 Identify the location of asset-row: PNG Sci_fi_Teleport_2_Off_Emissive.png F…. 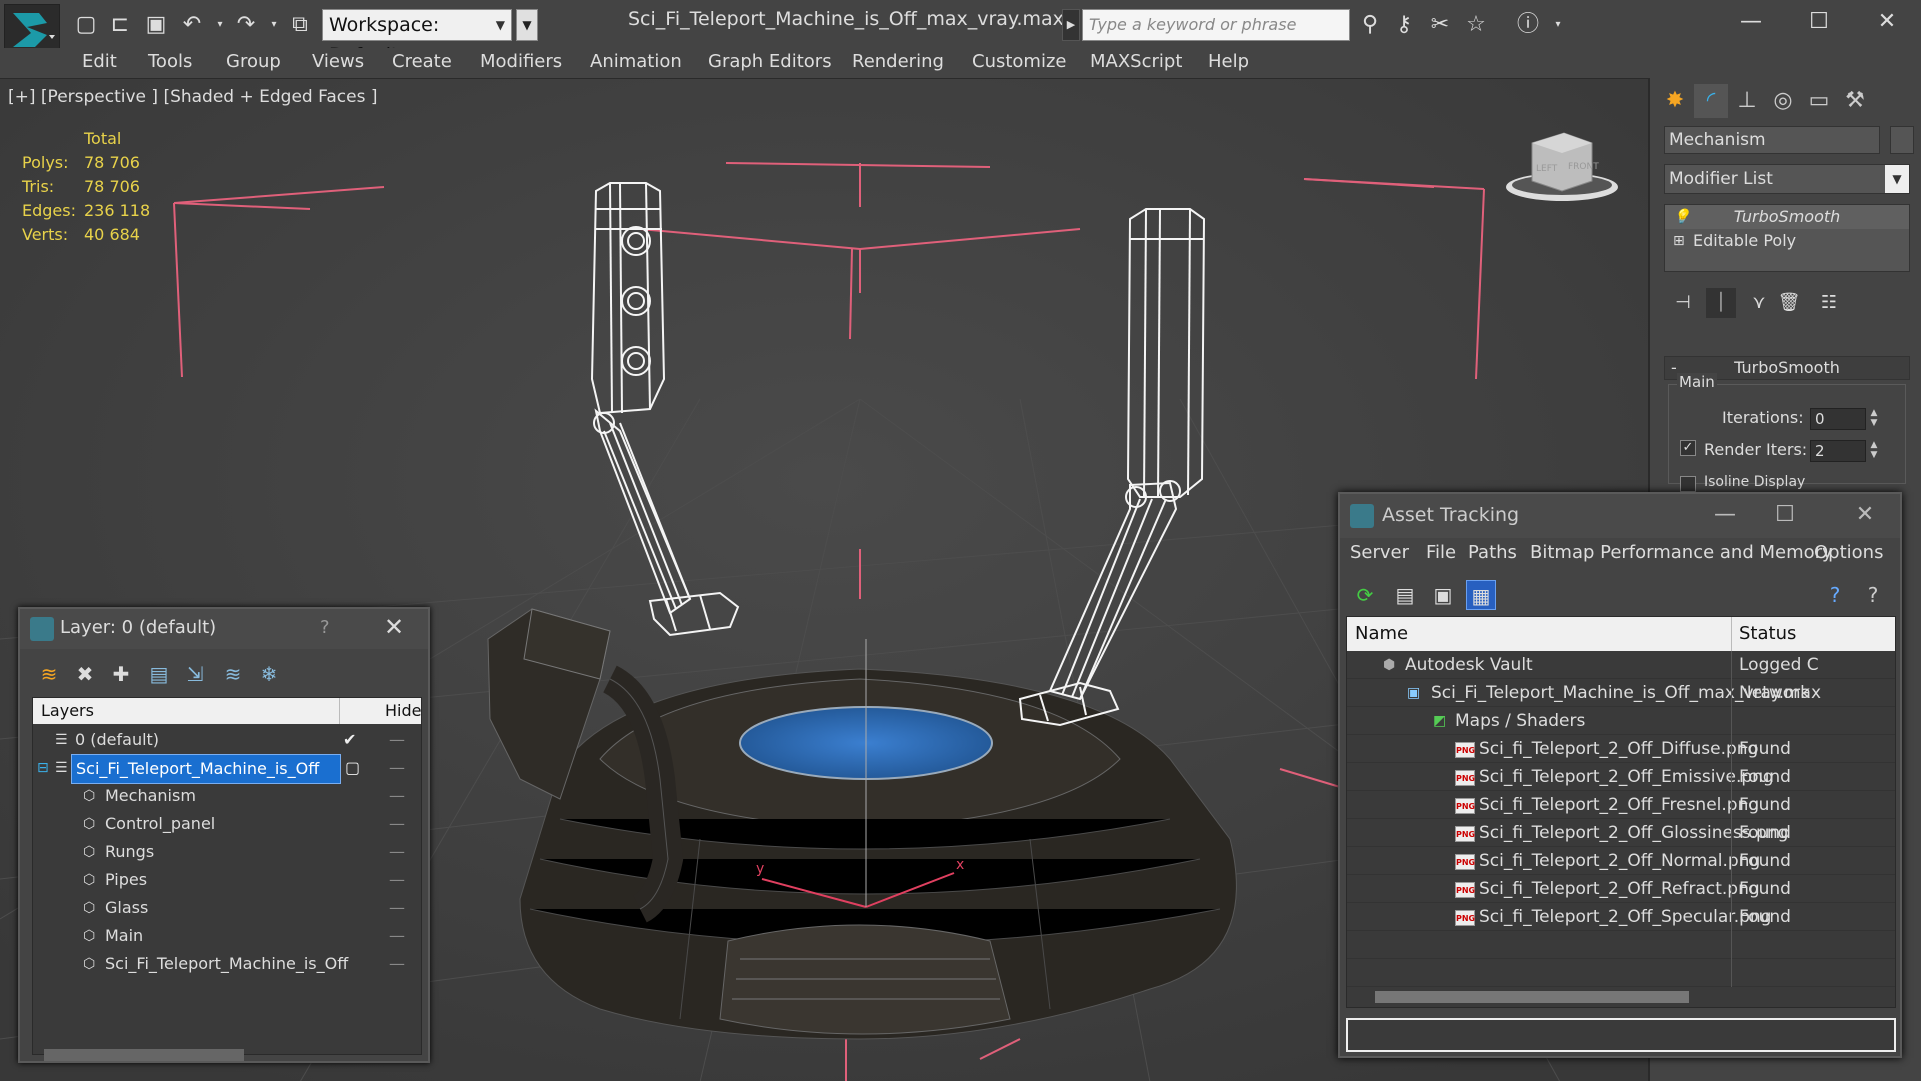
(1621, 777).